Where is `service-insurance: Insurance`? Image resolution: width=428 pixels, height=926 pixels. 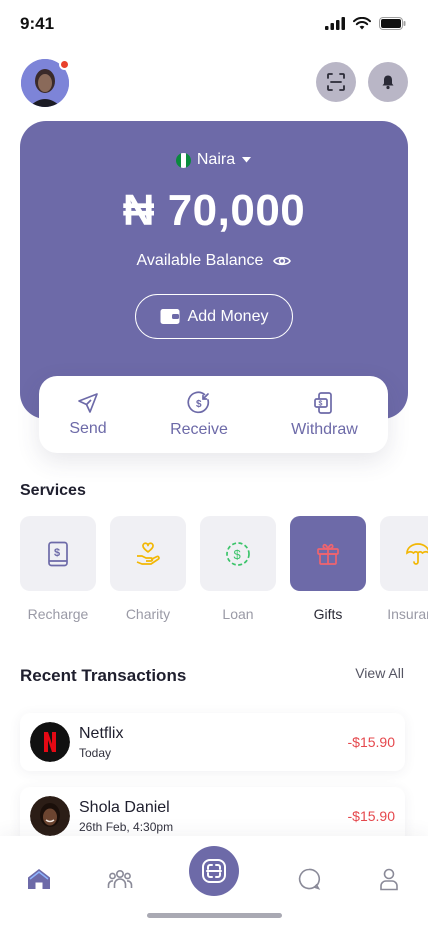 service-insurance: Insurance is located at coordinates (404, 569).